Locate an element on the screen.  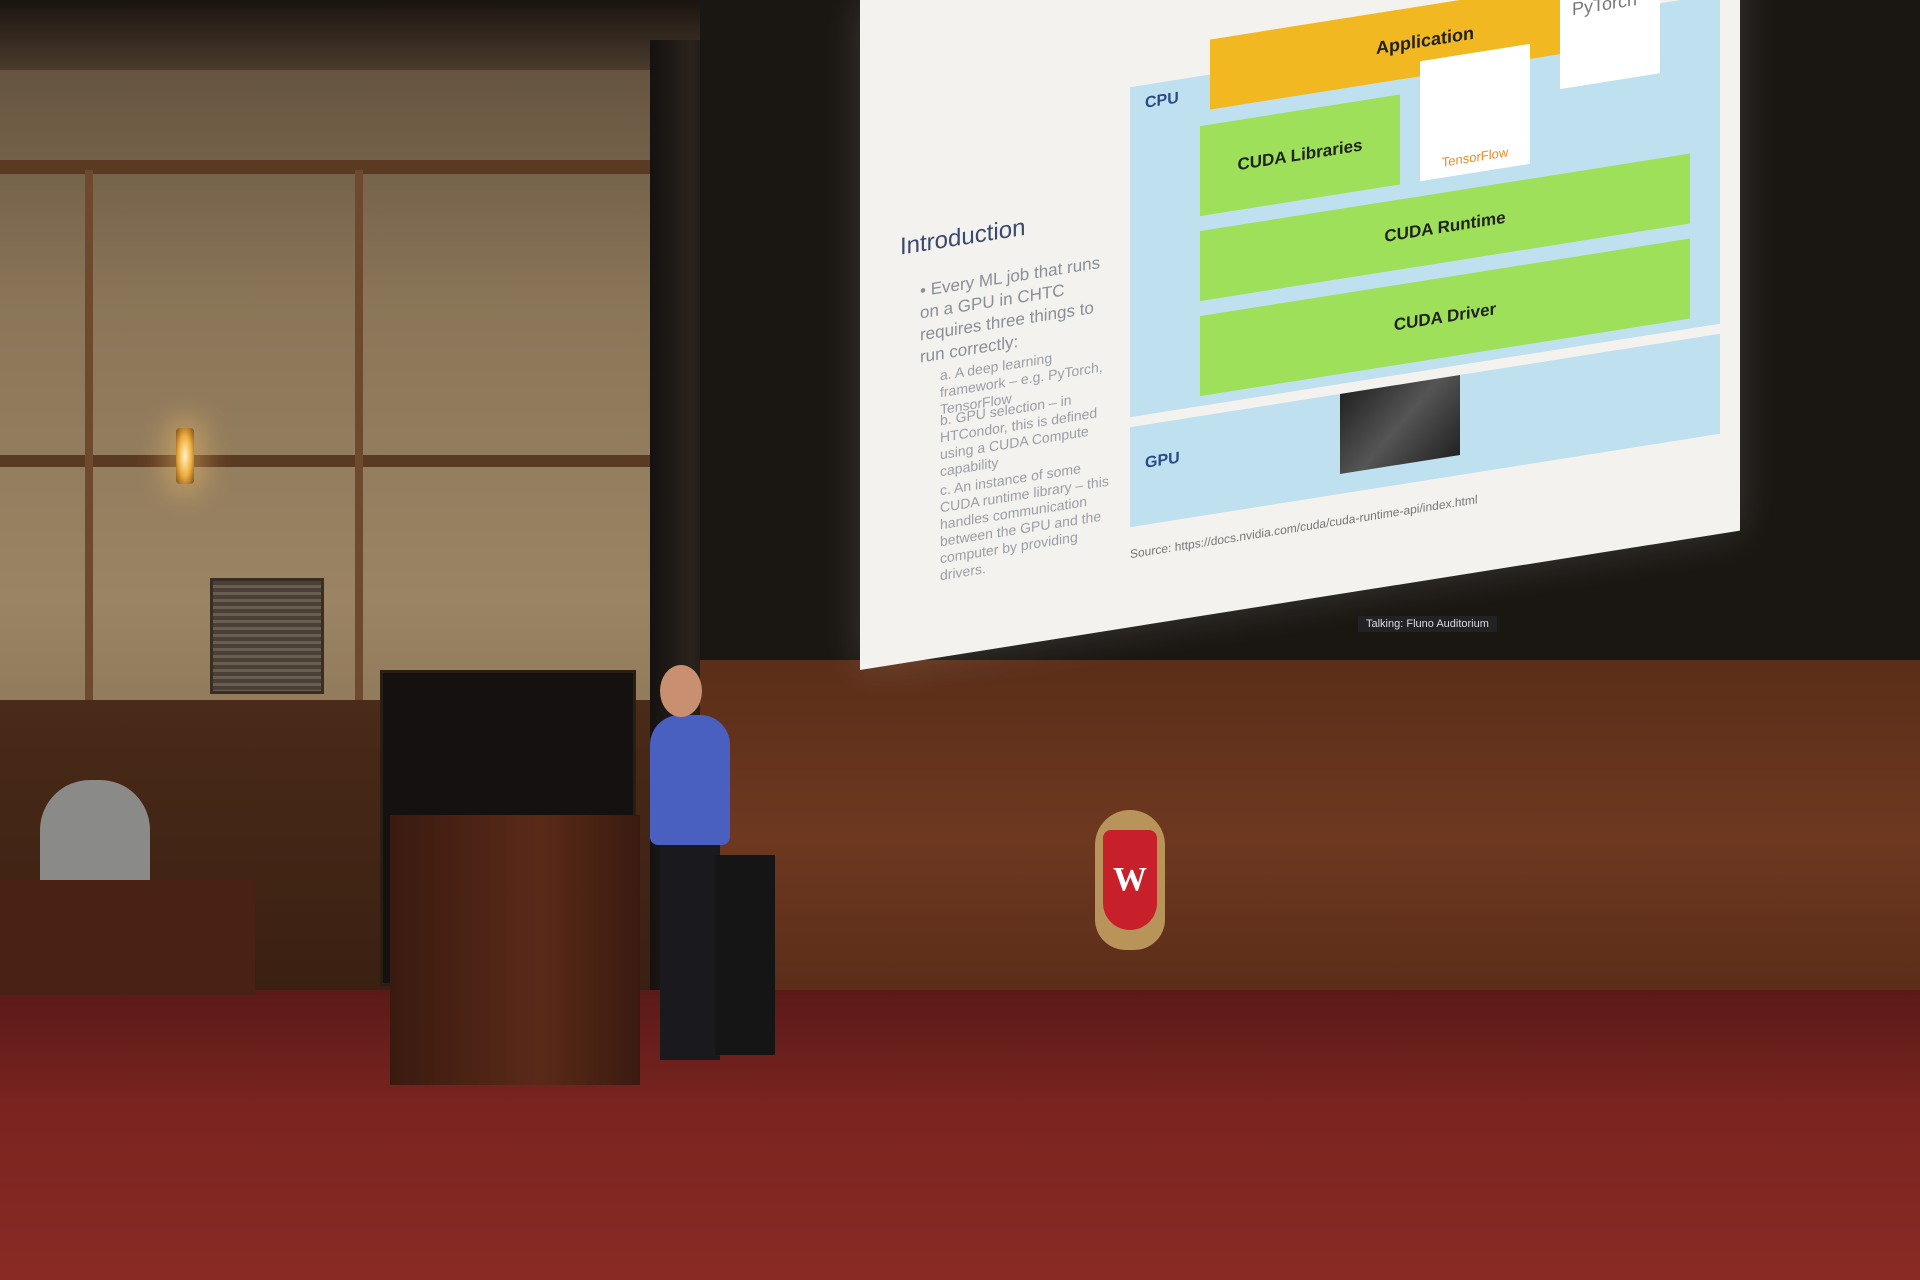
crest-shield: W is located at coordinates (1130, 880).